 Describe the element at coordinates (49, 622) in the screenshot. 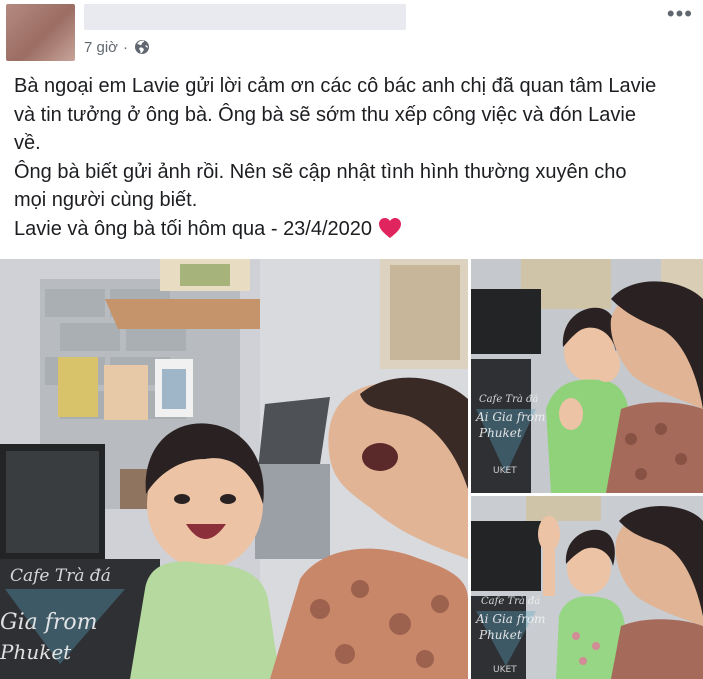

I see `photo-watermark-line: Gia from` at that location.